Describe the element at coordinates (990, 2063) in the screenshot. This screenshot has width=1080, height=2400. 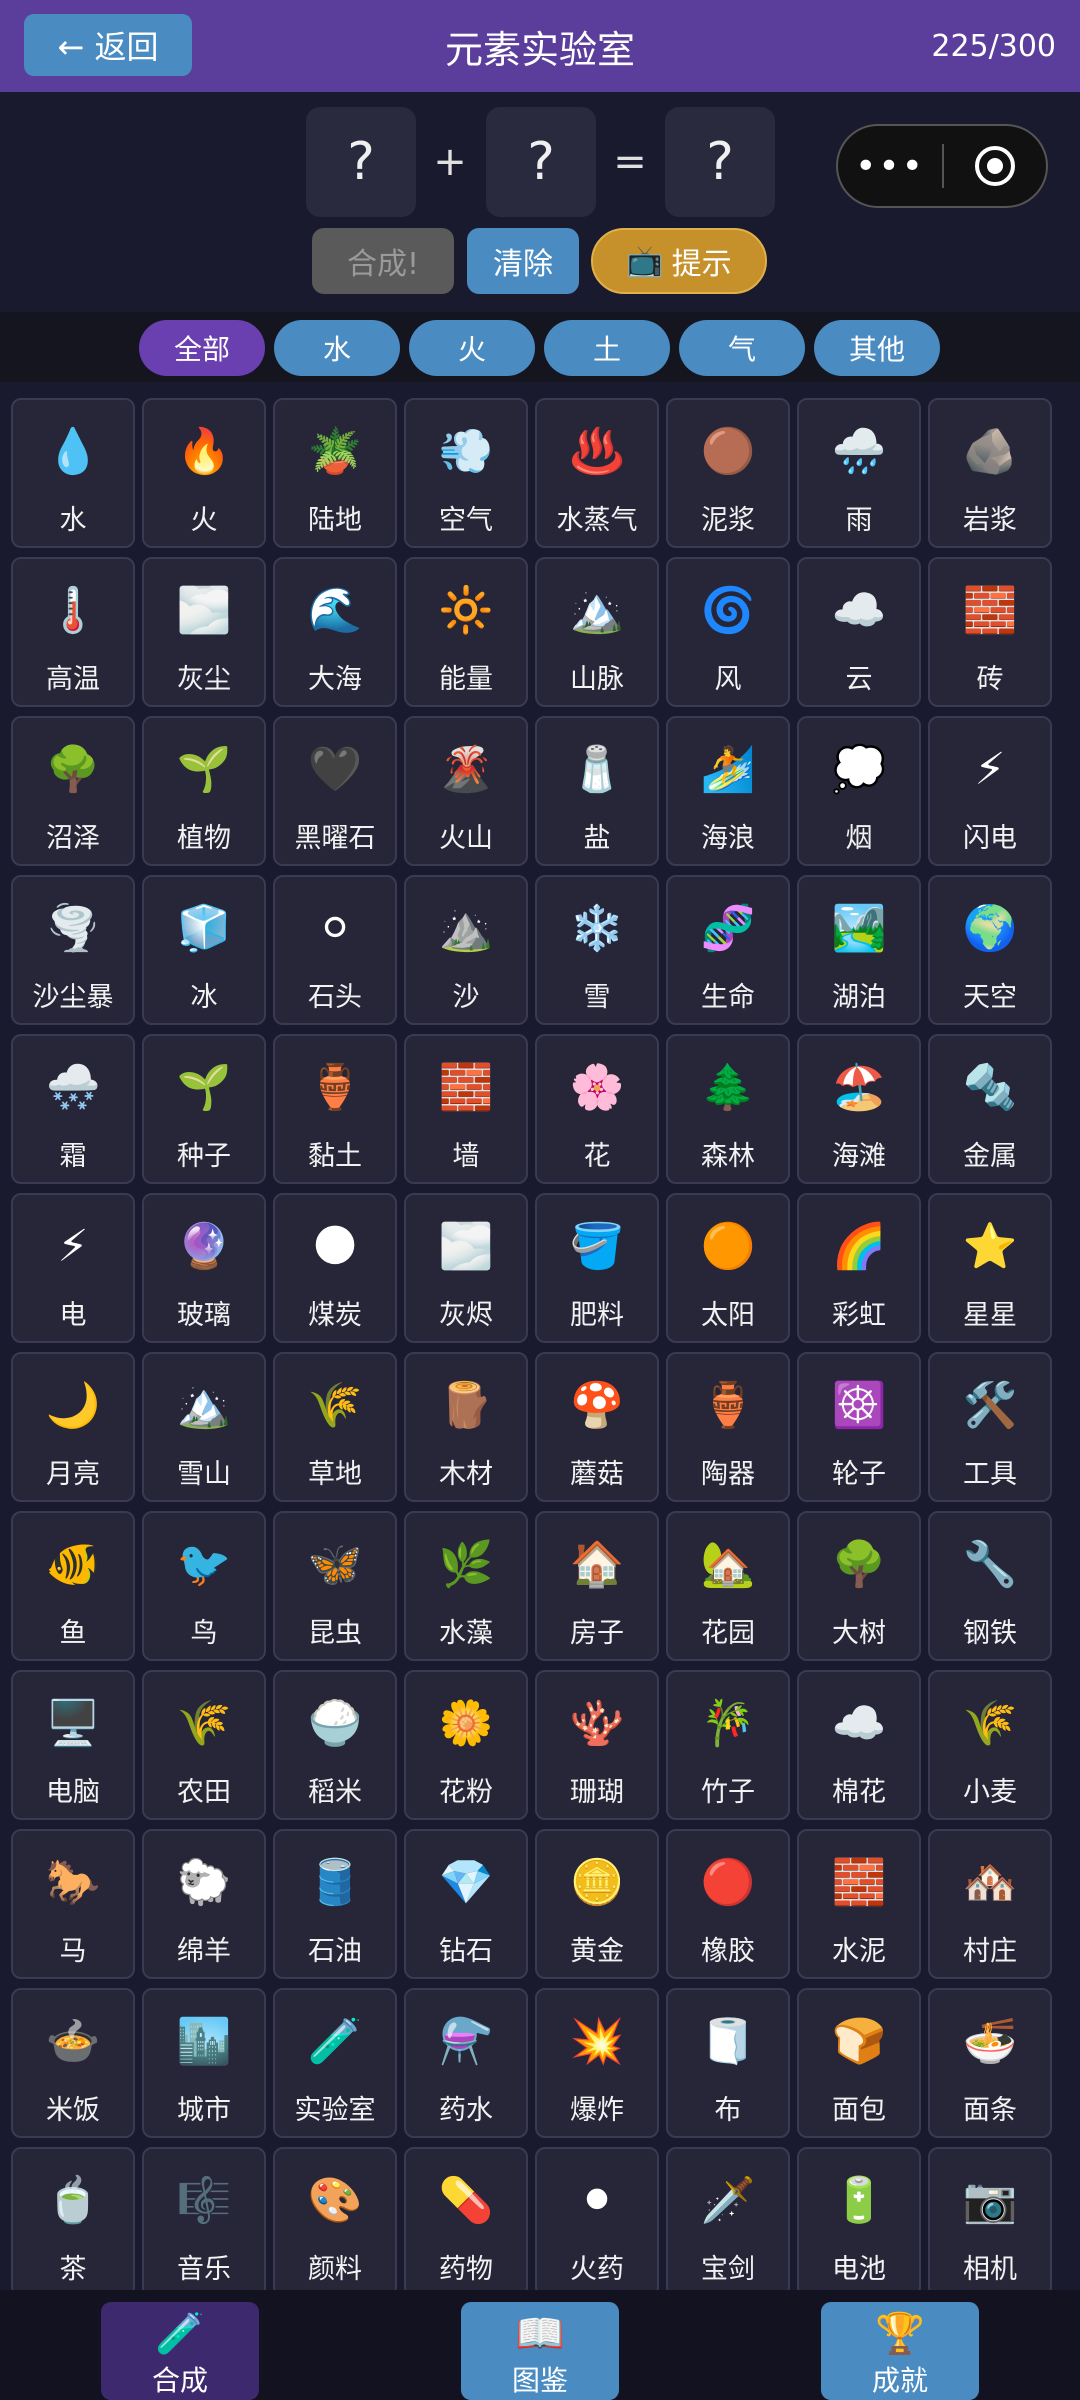
I see `element-card: 🍜 面条` at that location.